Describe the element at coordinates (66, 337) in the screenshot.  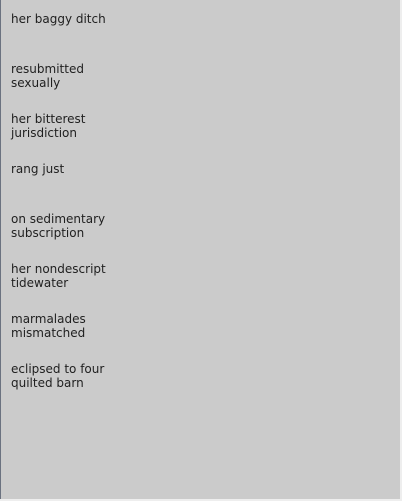
I see `list-item: marmalades mismatched` at that location.